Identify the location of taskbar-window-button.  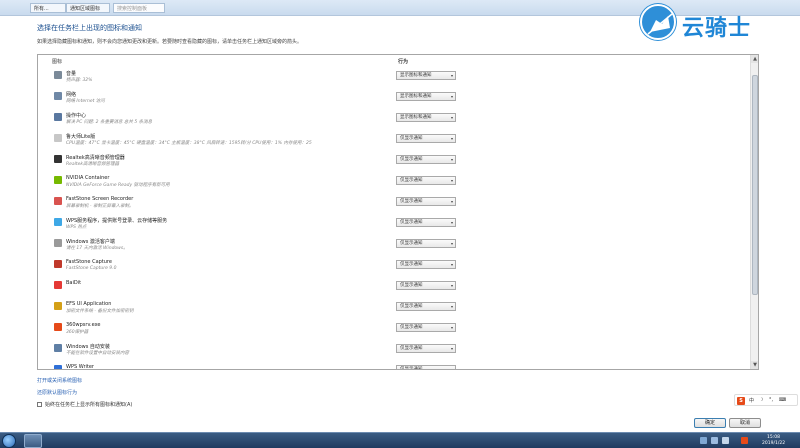
(33, 441).